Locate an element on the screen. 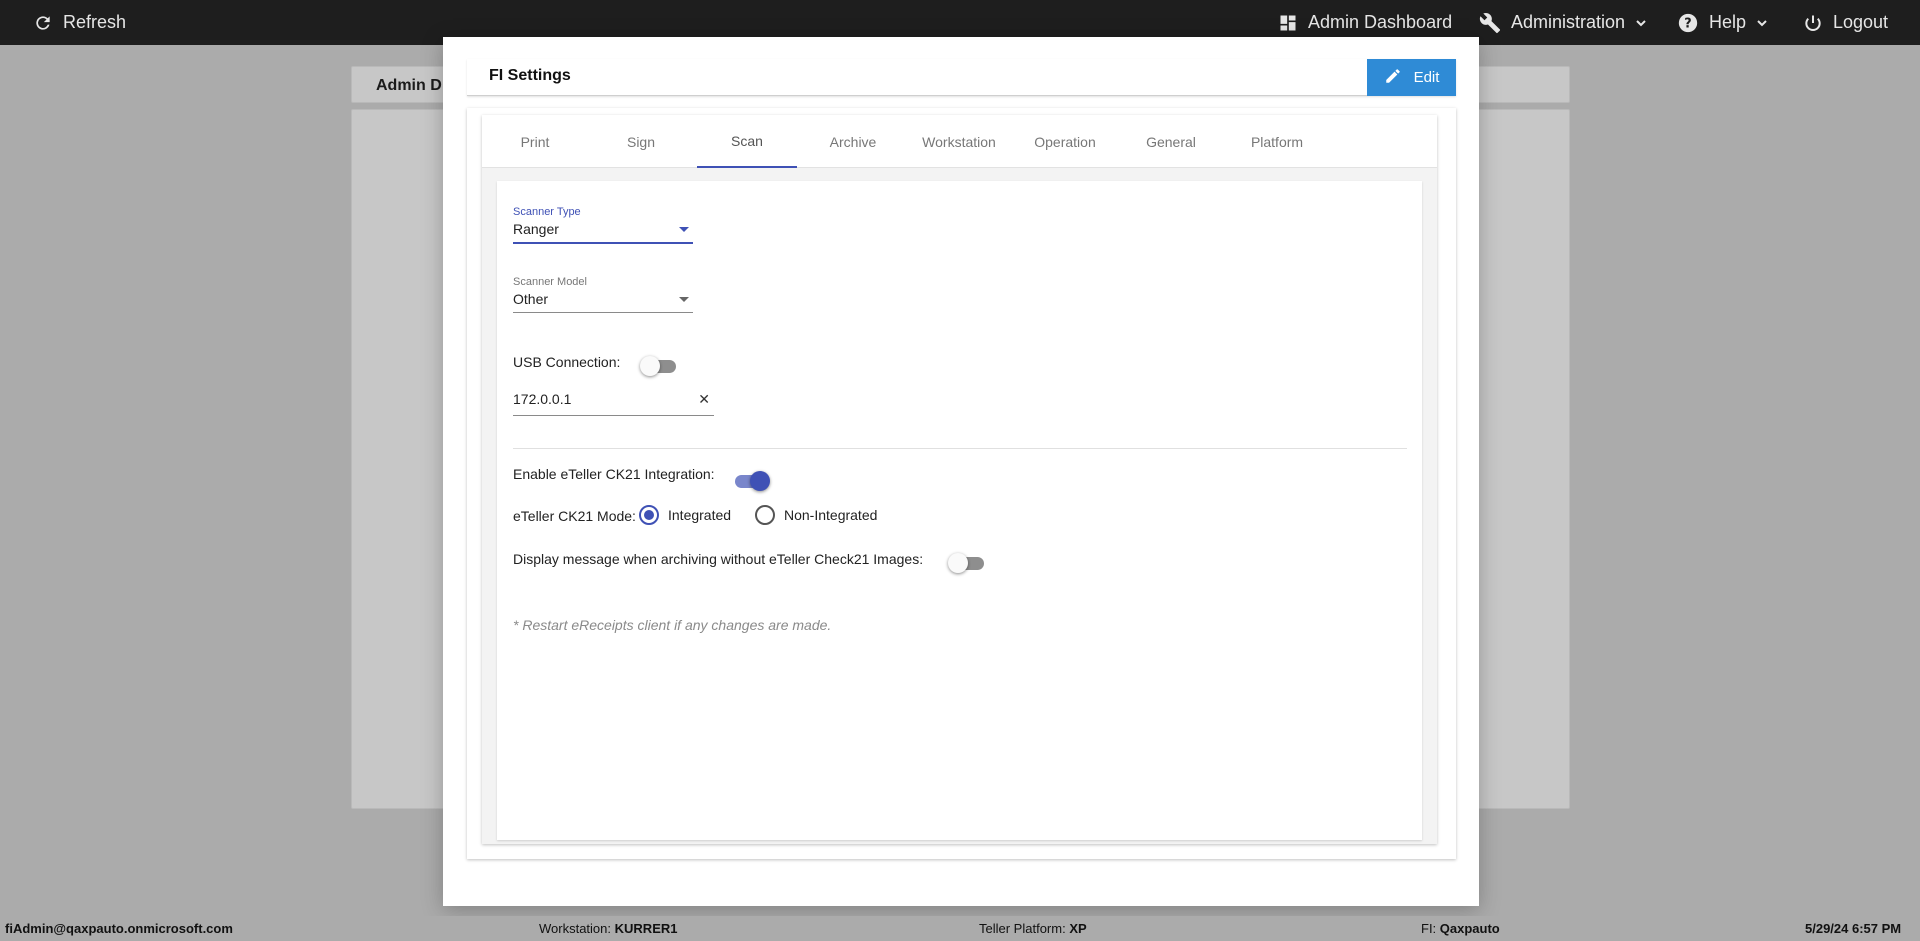 This screenshot has height=941, width=1920. tab-scan: Scan is located at coordinates (747, 141).